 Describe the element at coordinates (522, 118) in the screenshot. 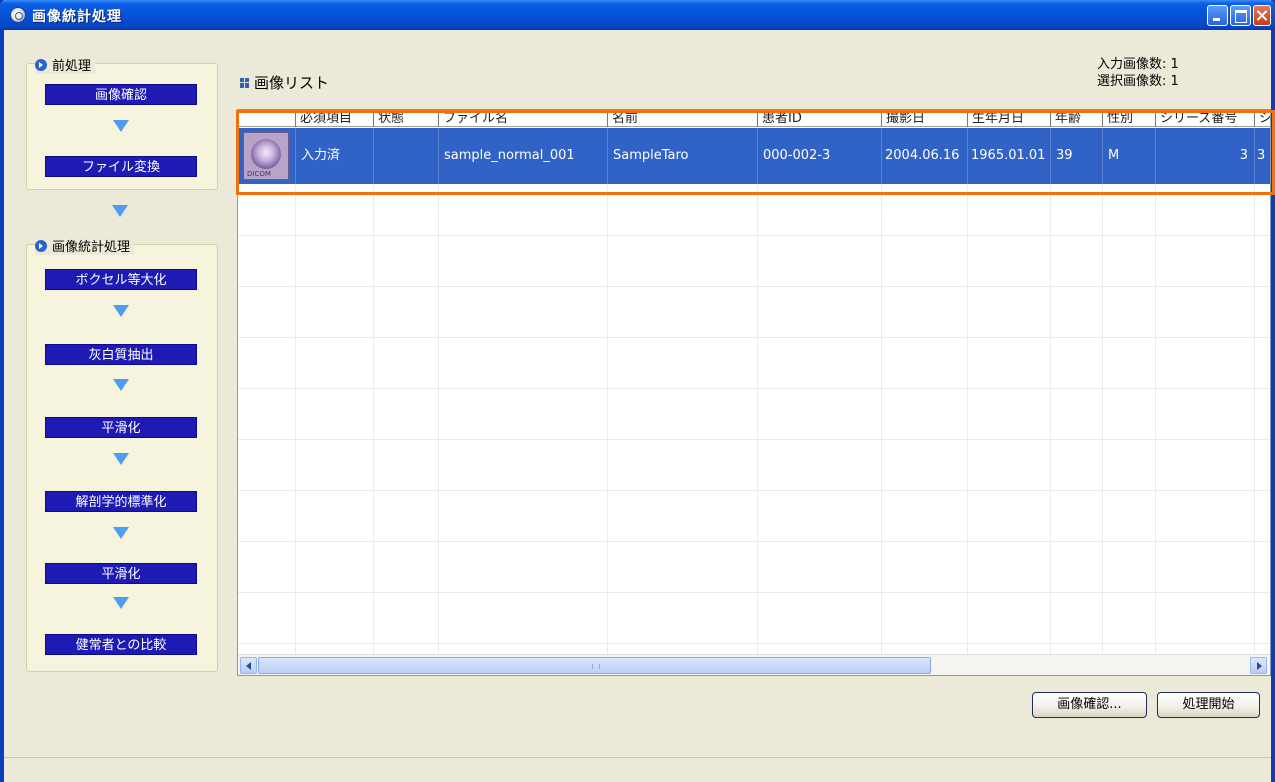

I see `column-header-file-name: ファイル名` at that location.